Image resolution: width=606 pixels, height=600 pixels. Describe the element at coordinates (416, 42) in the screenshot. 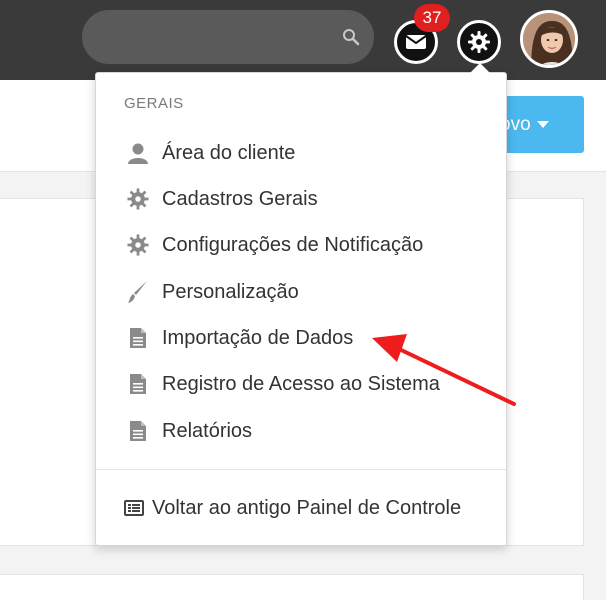

I see `mail-icon` at that location.